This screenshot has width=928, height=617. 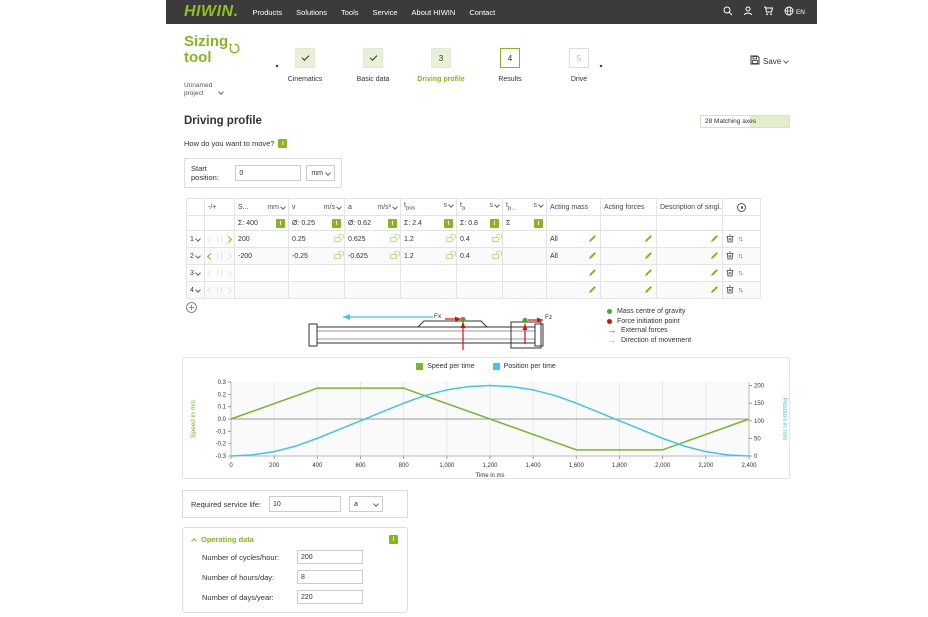 I want to click on step-drive-box: 5, so click(x=579, y=58).